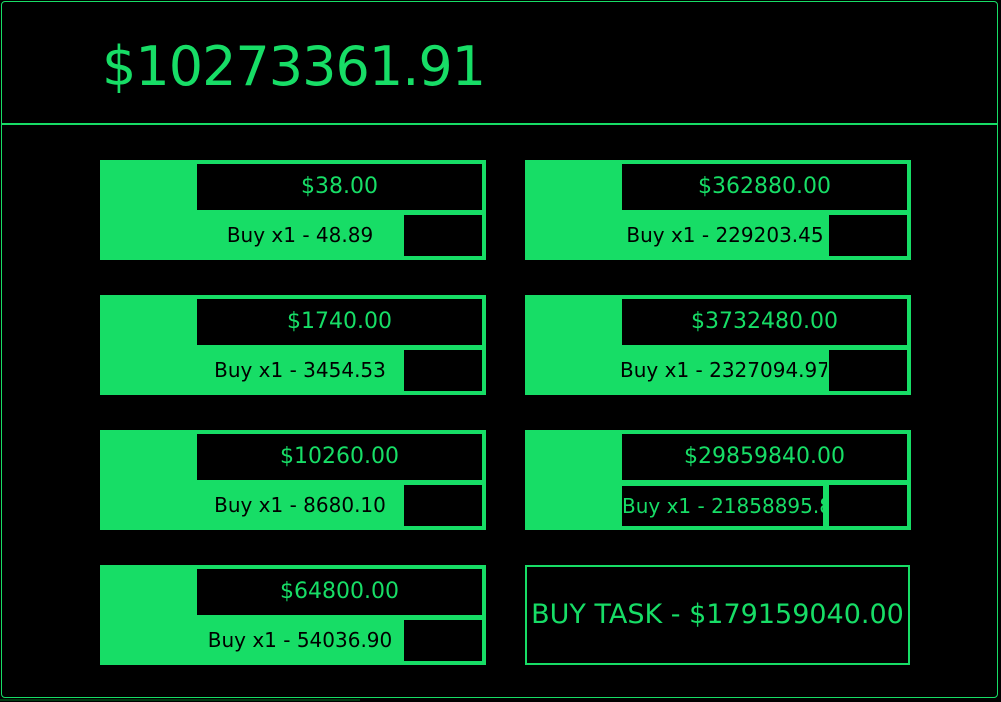 Image resolution: width=1001 pixels, height=702 pixels. What do you see at coordinates (300, 235) in the screenshot?
I see `upgrade-buy-label: Buy x1 - 48.89` at bounding box center [300, 235].